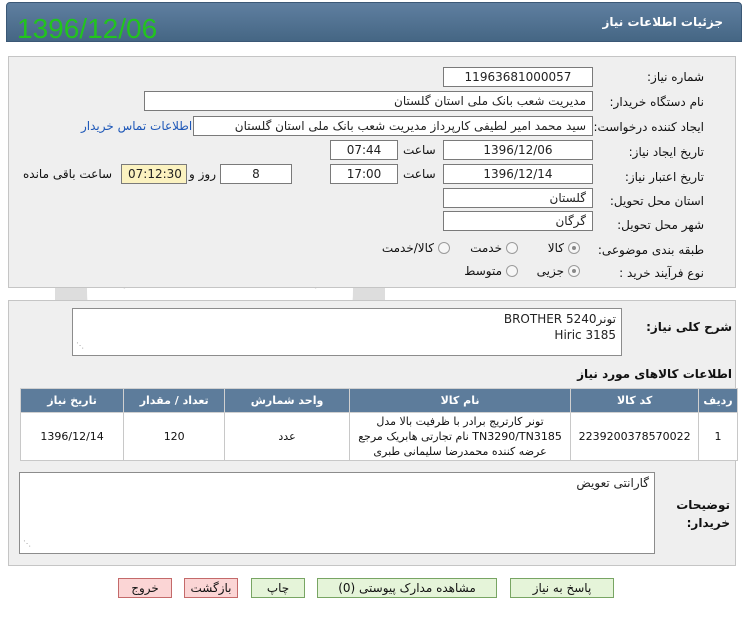 The height and width of the screenshot is (618, 746). What do you see at coordinates (211, 588) in the screenshot?
I see `back-button: بازگشت` at bounding box center [211, 588].